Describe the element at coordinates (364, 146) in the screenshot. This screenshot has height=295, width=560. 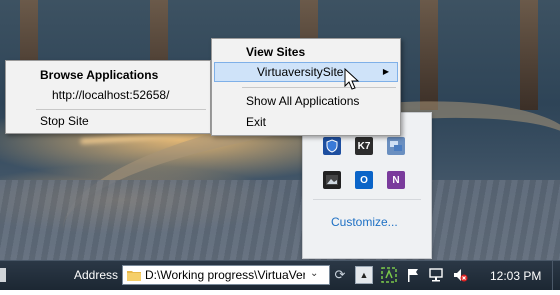
I see `k7-icon: K7` at that location.